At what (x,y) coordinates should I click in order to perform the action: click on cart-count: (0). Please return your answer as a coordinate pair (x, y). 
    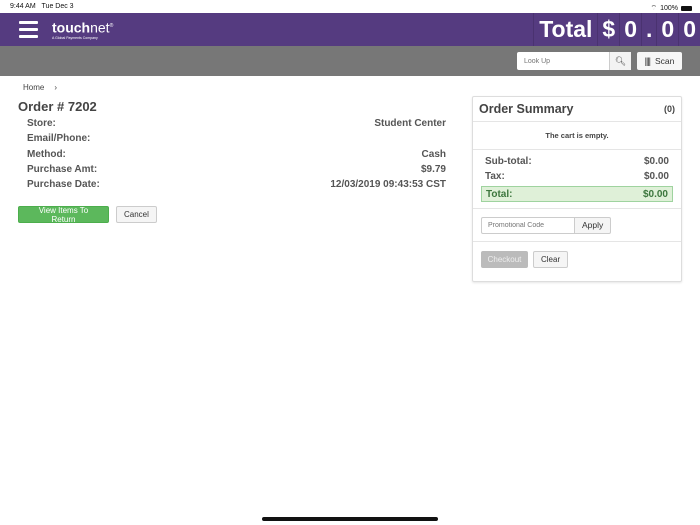
    Looking at the image, I should click on (669, 109).